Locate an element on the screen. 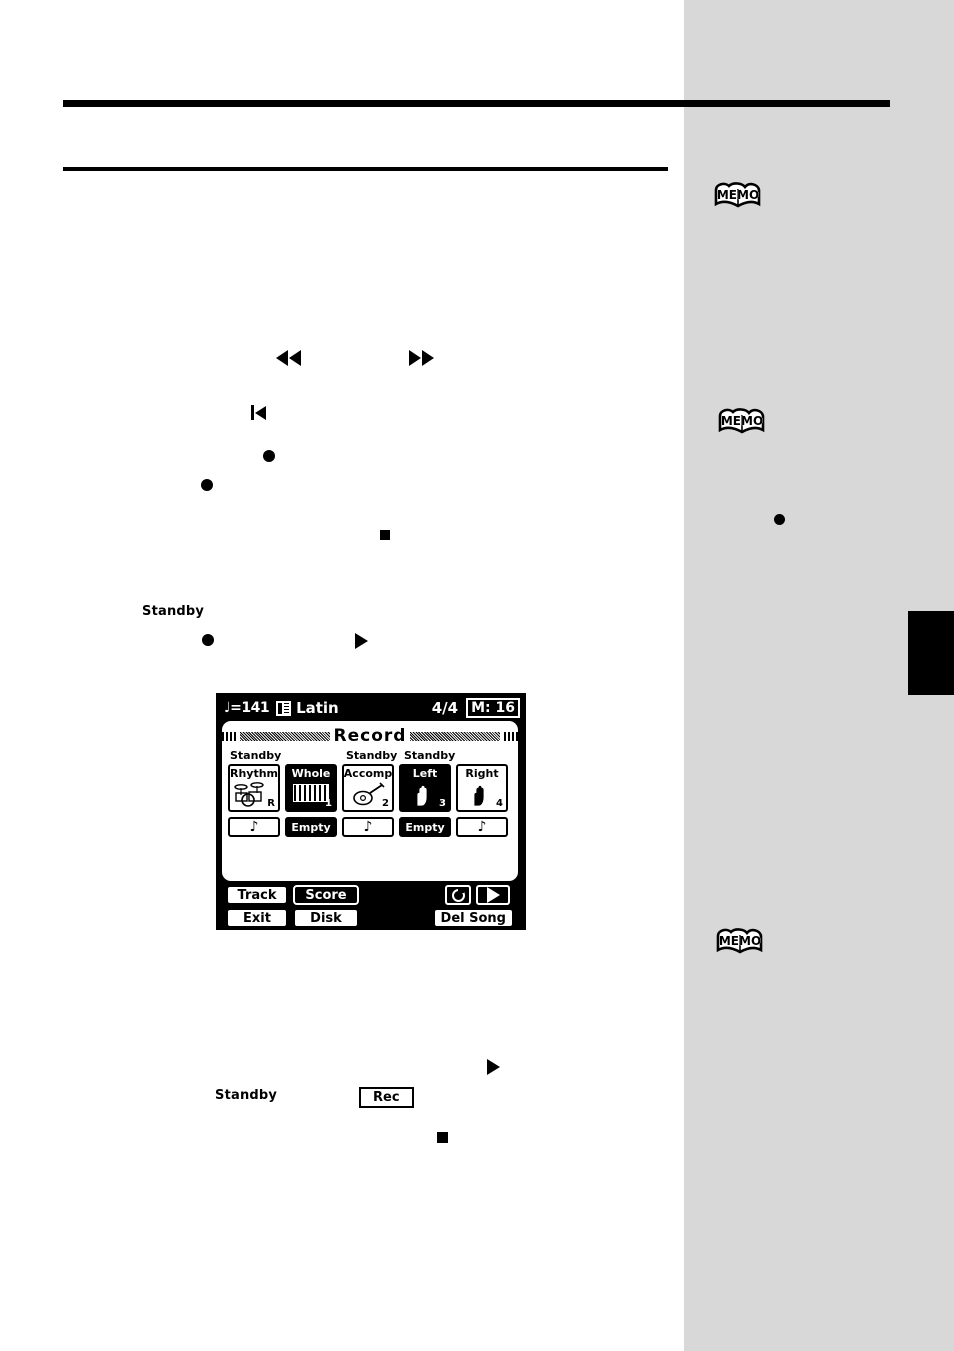 The image size is (954, 1351). header-rule-thin is located at coordinates (365, 169).